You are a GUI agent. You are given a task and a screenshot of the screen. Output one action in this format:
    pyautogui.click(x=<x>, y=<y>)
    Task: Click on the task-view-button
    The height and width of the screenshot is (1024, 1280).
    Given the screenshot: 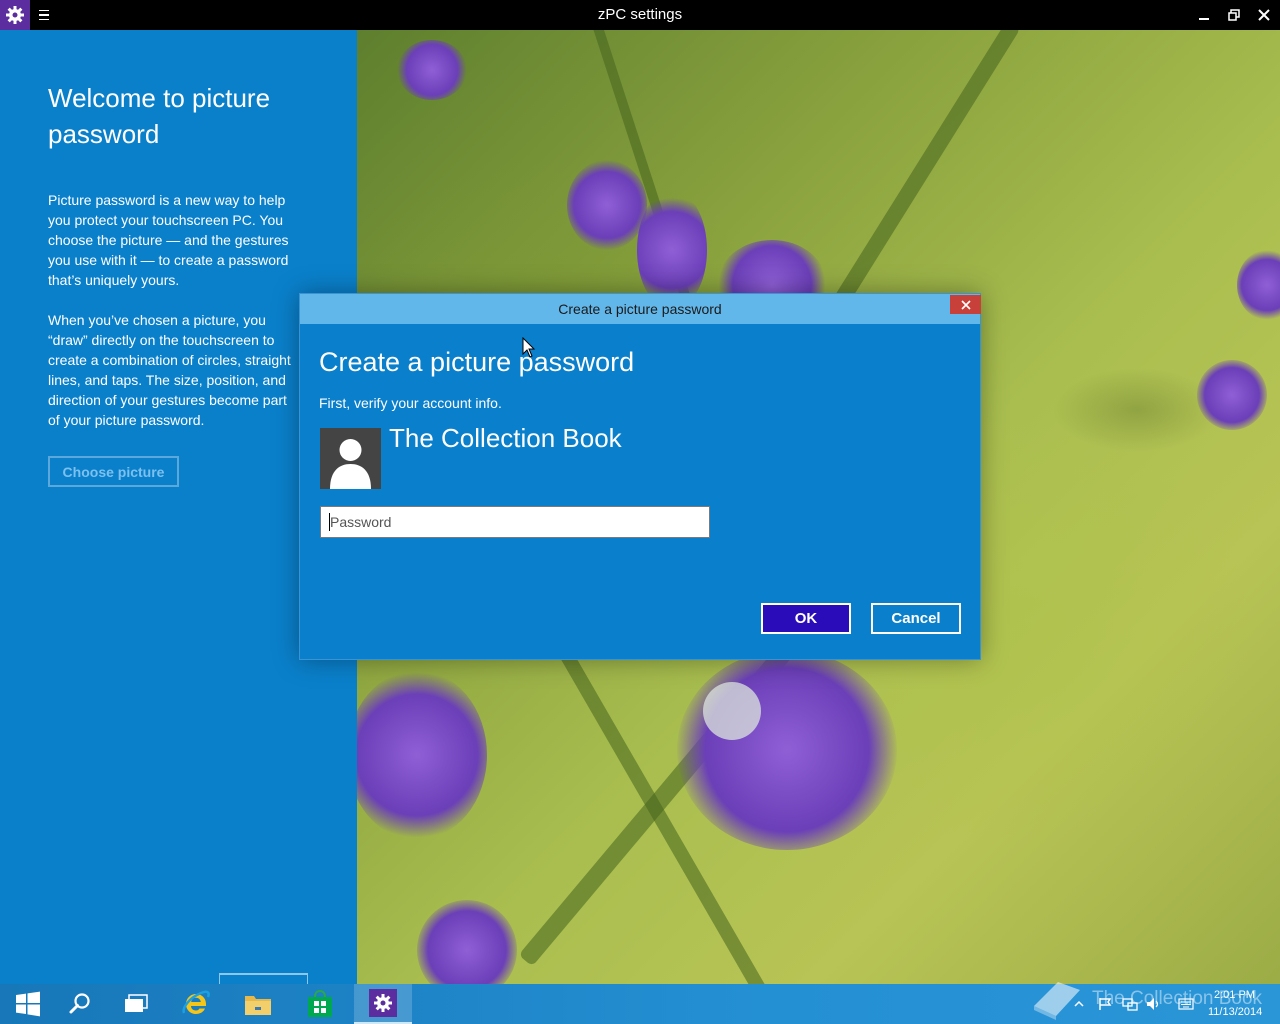 What is the action you would take?
    pyautogui.click(x=136, y=1004)
    